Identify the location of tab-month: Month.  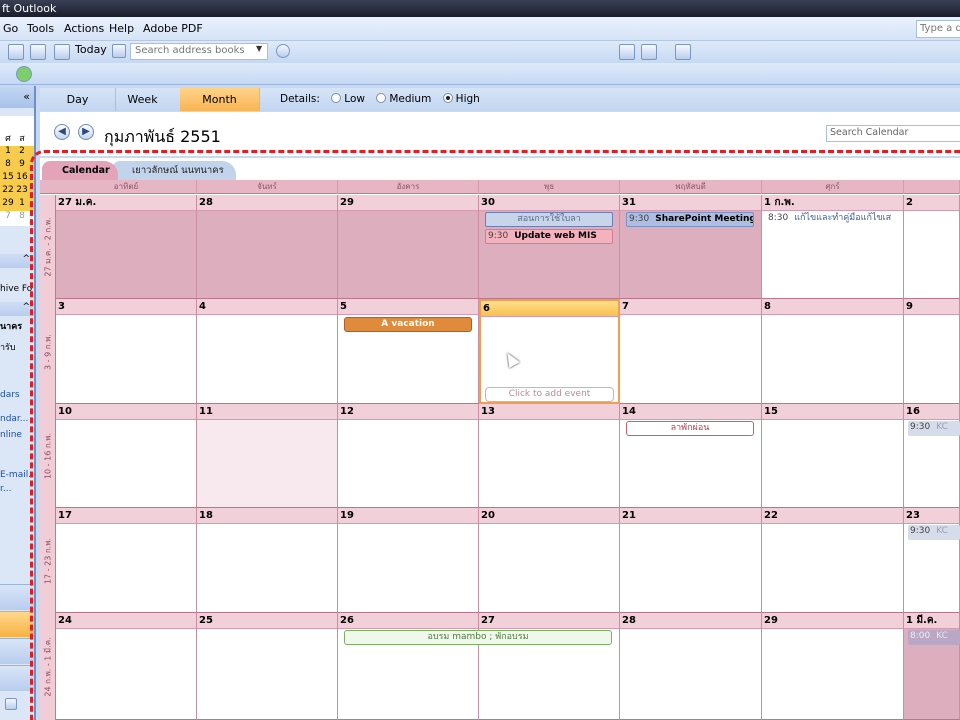
(220, 99).